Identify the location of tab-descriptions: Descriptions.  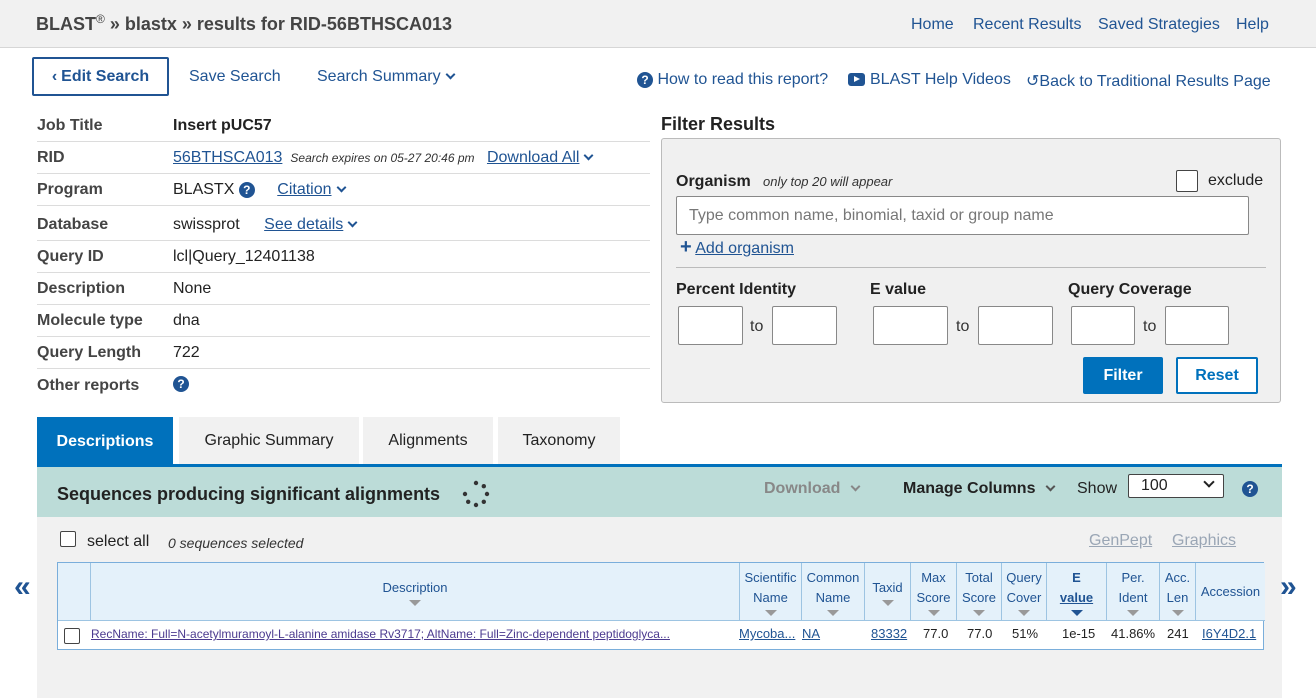
(105, 441).